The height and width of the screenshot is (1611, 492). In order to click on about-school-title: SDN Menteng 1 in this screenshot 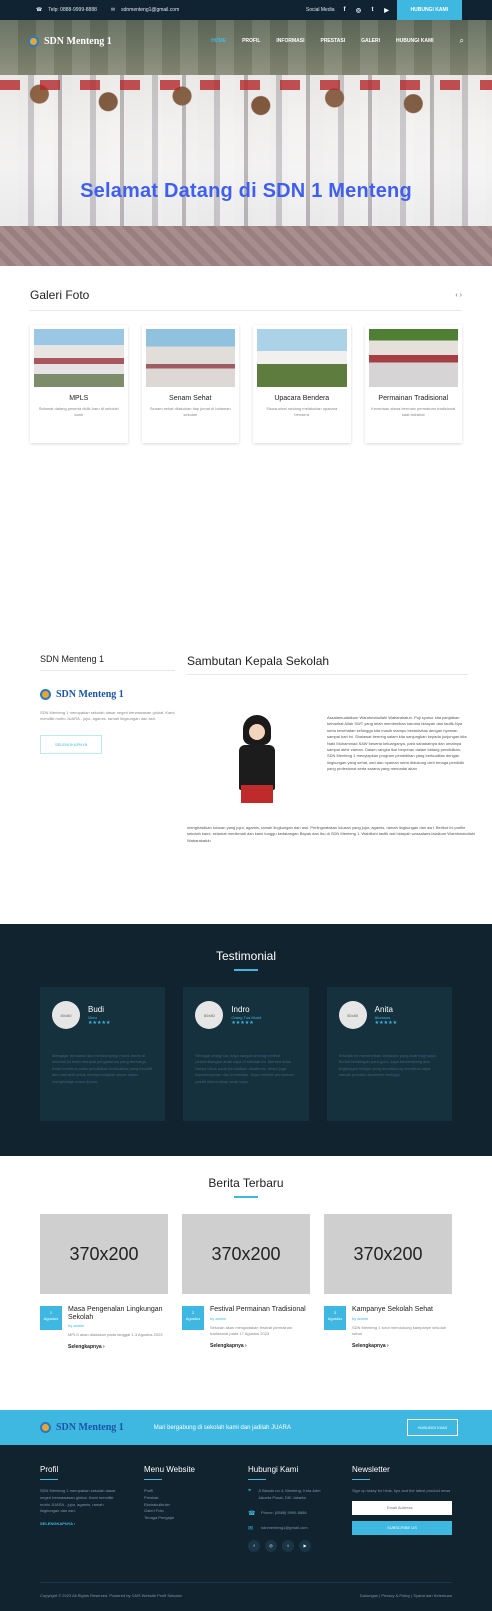, I will do `click(107, 662)`.